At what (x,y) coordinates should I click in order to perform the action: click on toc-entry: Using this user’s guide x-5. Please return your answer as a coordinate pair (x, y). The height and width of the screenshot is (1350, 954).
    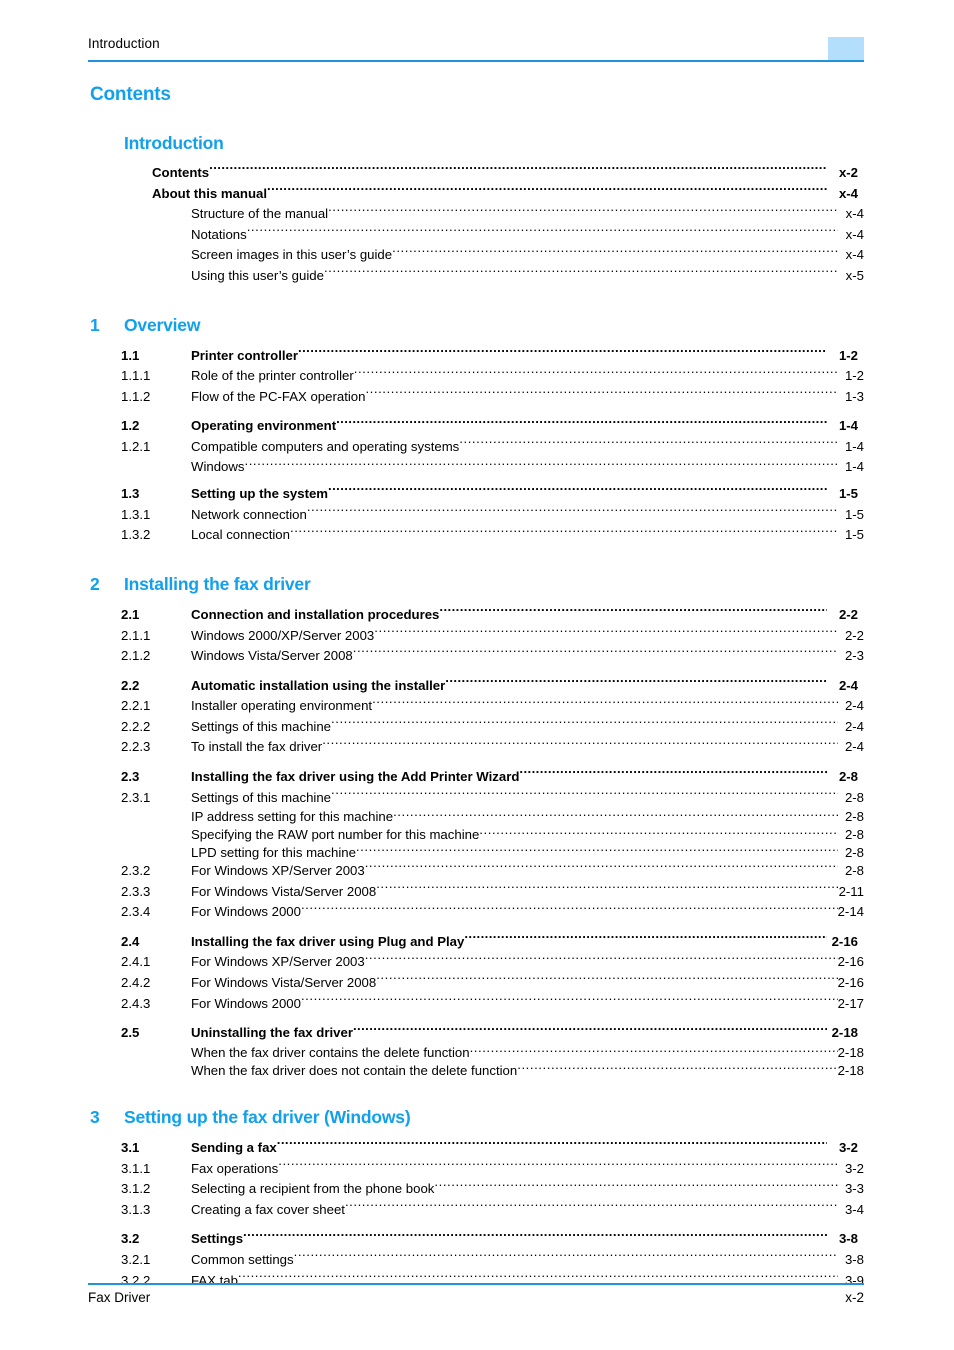
    Looking at the image, I should click on (476, 276).